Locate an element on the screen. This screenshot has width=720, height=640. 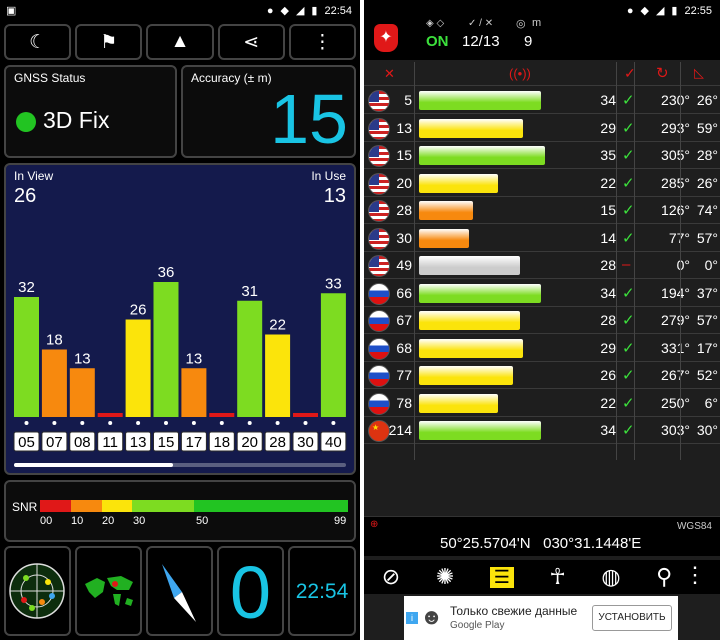
prn-label: 07 is located at coordinates (54, 442).